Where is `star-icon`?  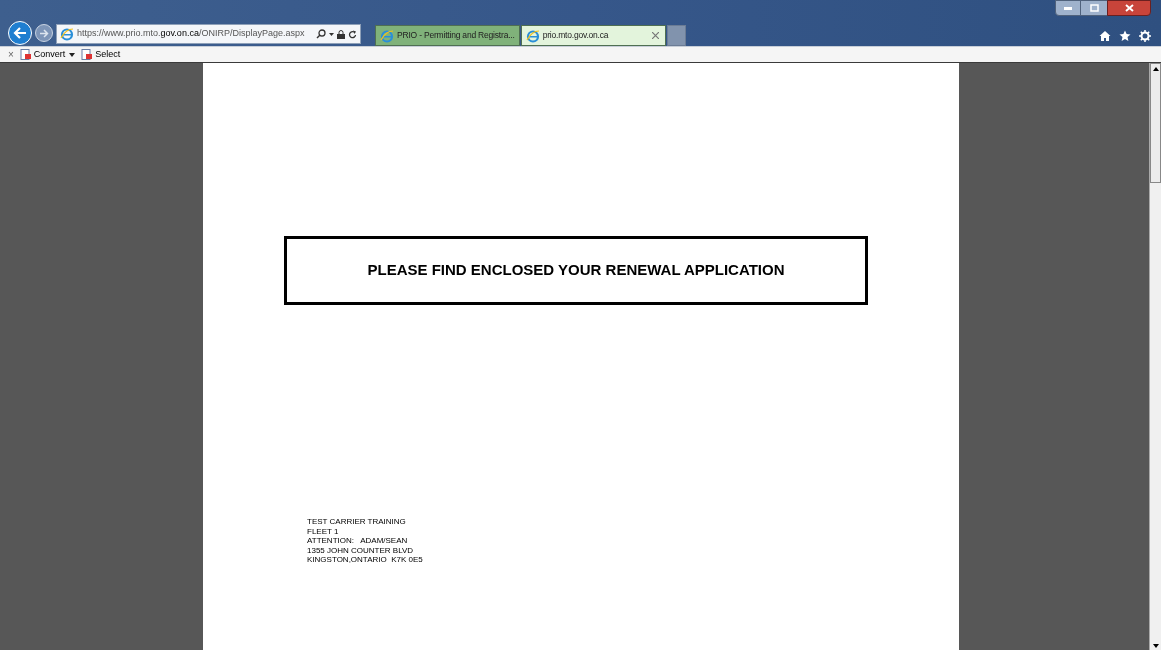 star-icon is located at coordinates (1125, 36).